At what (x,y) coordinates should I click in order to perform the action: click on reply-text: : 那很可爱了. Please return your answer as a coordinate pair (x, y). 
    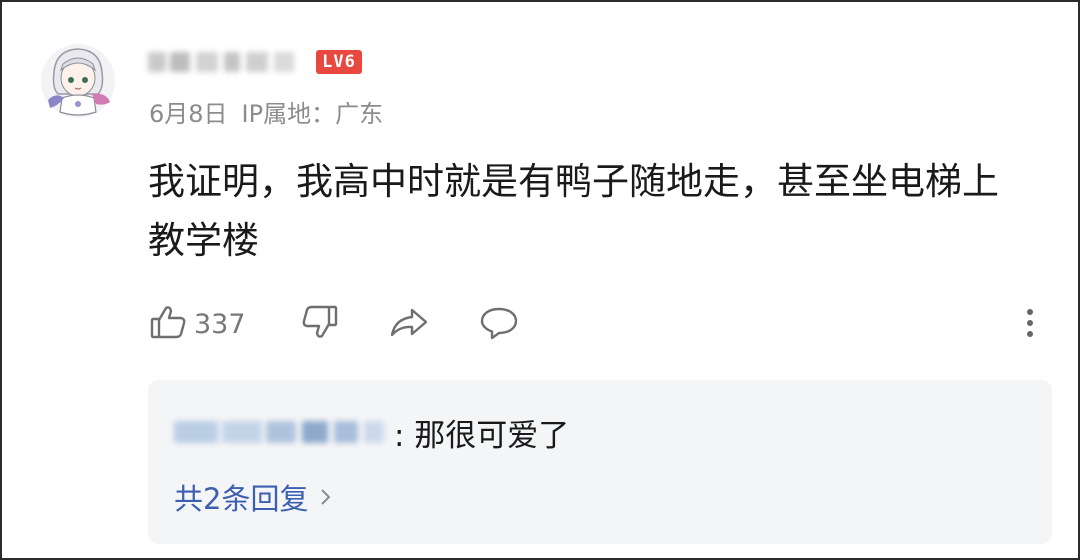
    Looking at the image, I should click on (482, 435).